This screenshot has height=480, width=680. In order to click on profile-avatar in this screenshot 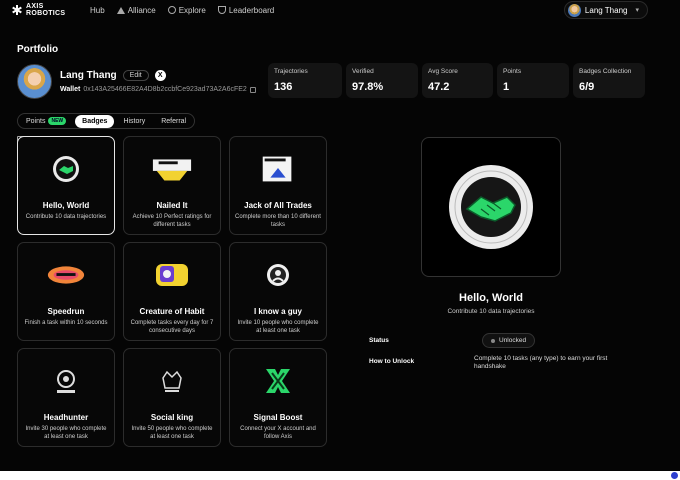, I will do `click(34, 81)`.